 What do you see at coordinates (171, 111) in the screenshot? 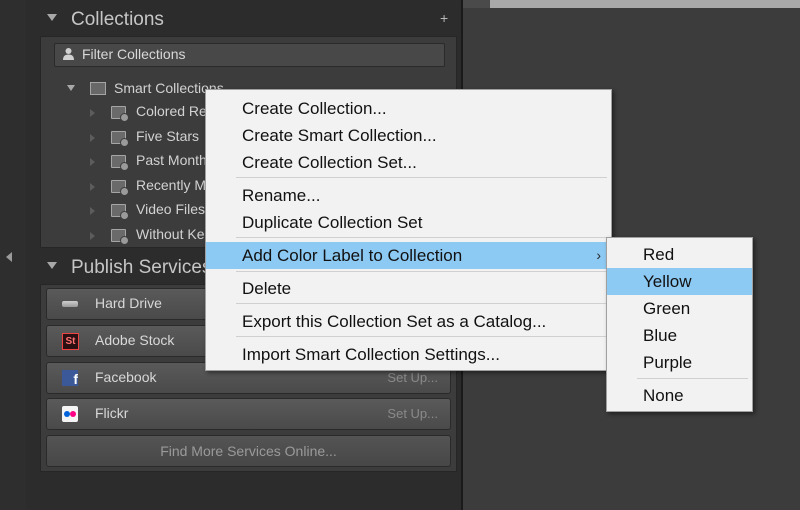
I see `smart-collection-label: Colored Re` at bounding box center [171, 111].